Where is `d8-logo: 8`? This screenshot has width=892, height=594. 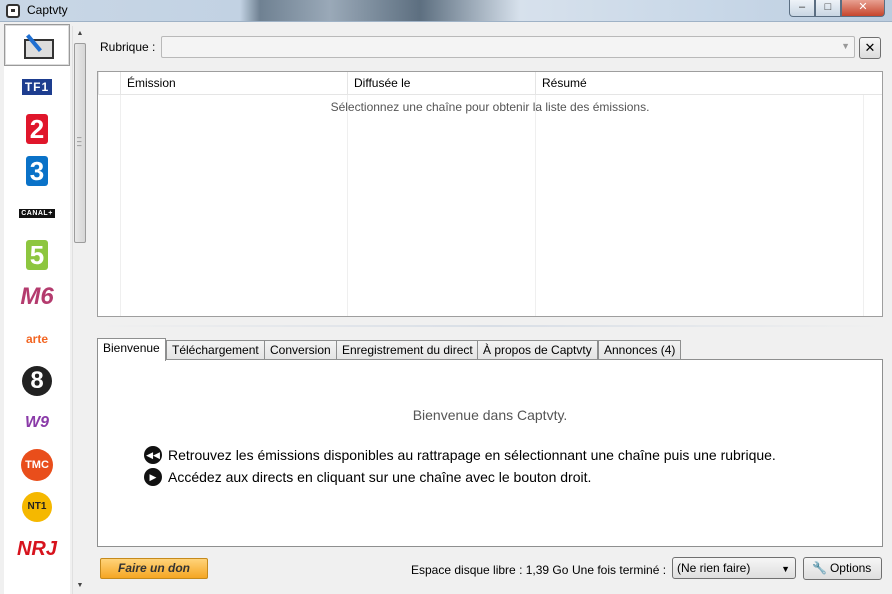
d8-logo: 8 is located at coordinates (37, 381).